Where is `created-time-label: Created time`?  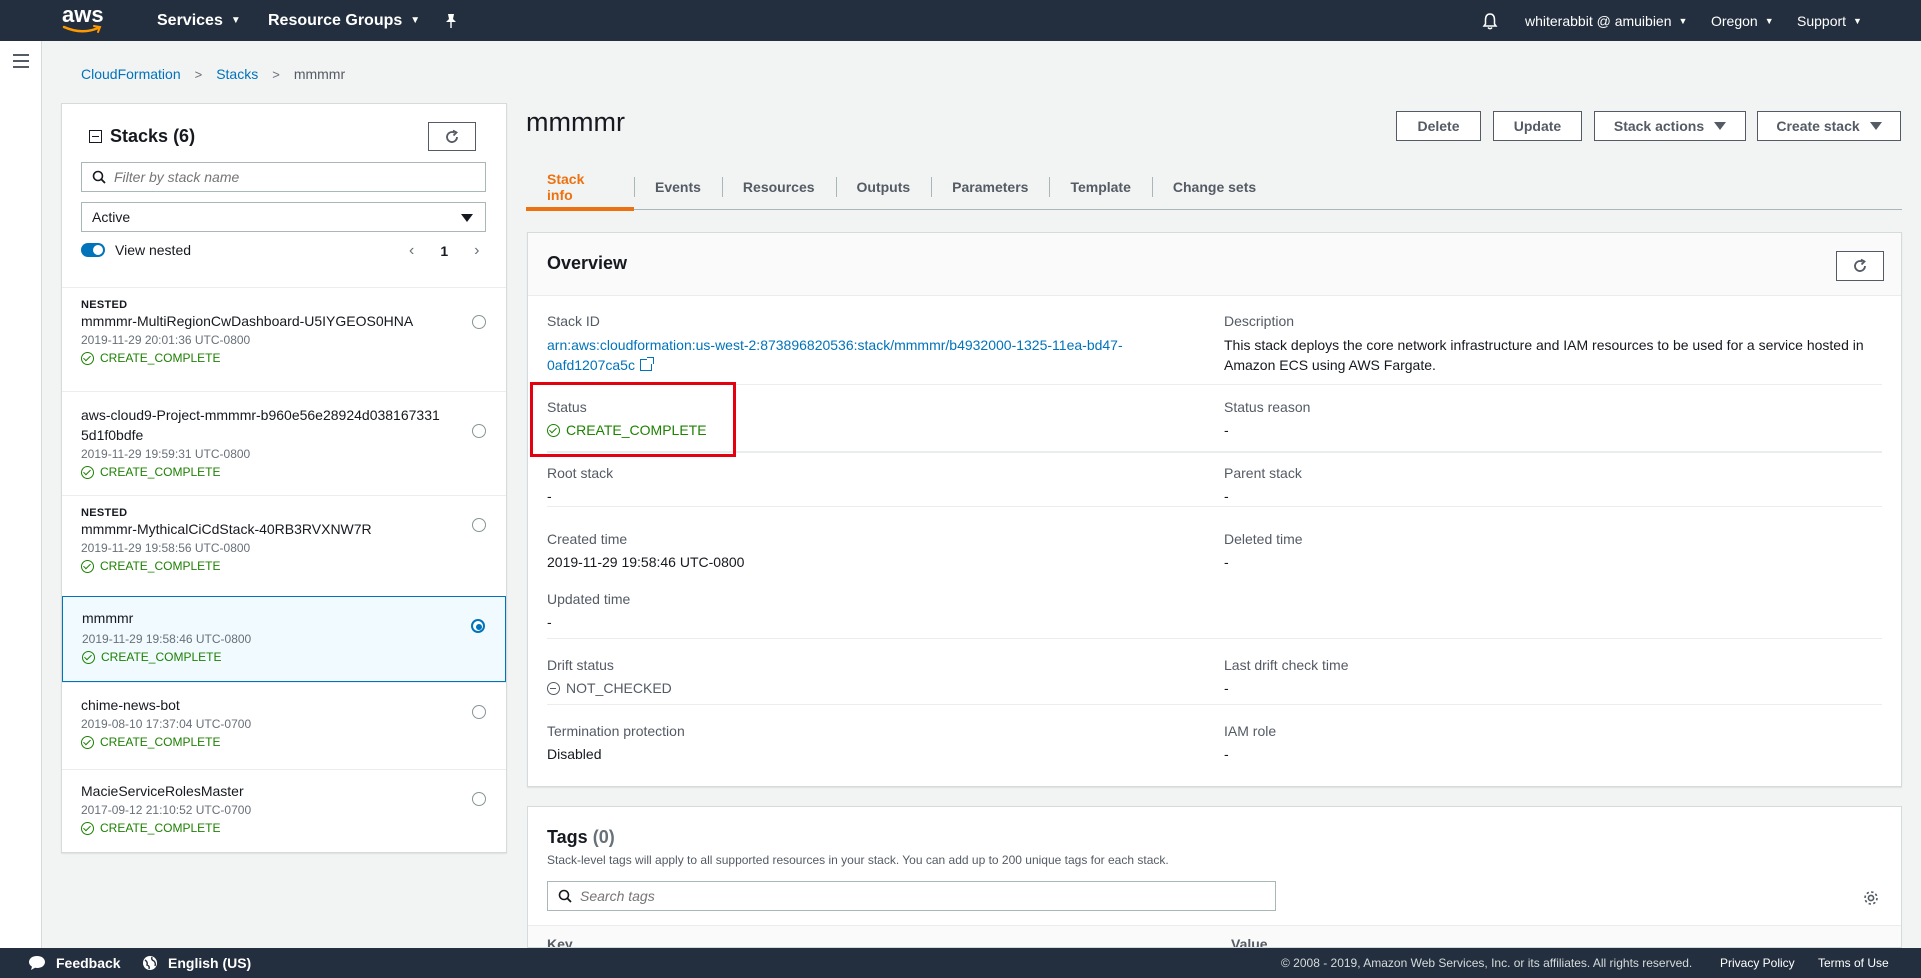
created-time-label: Created time is located at coordinates (587, 539).